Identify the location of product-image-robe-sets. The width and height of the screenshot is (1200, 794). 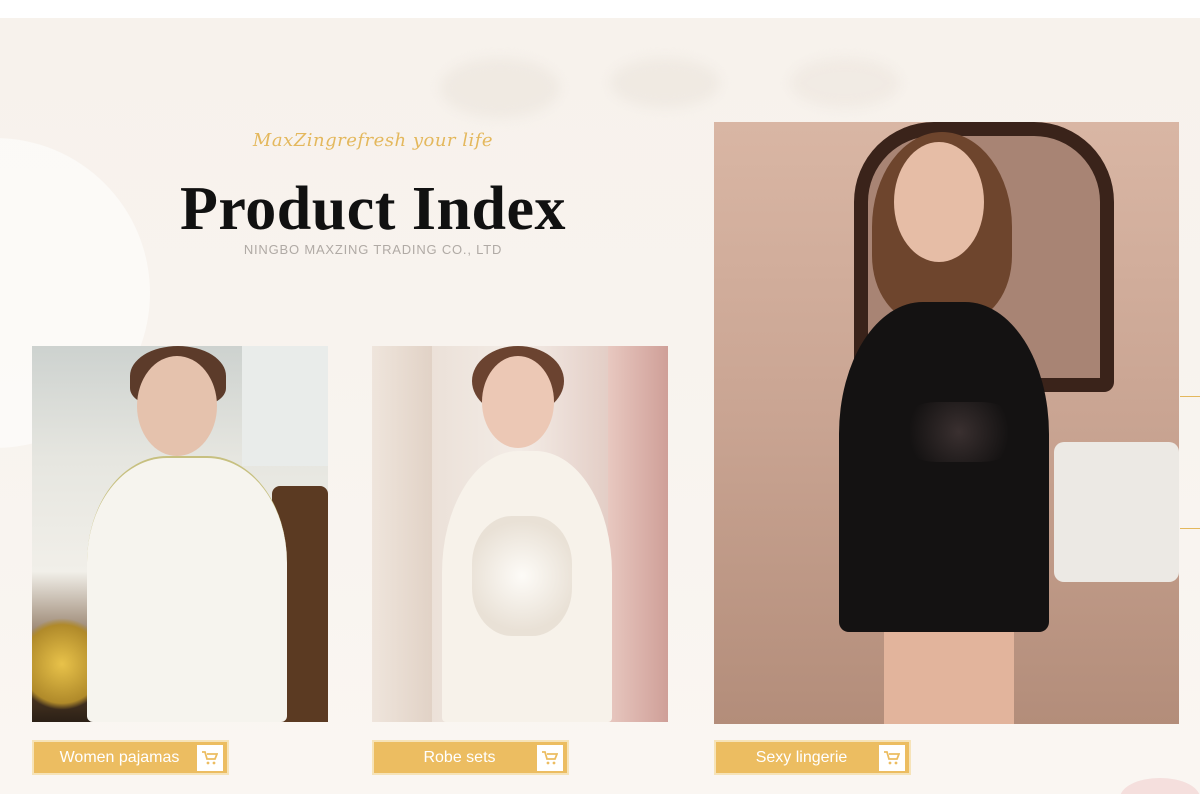
(520, 534).